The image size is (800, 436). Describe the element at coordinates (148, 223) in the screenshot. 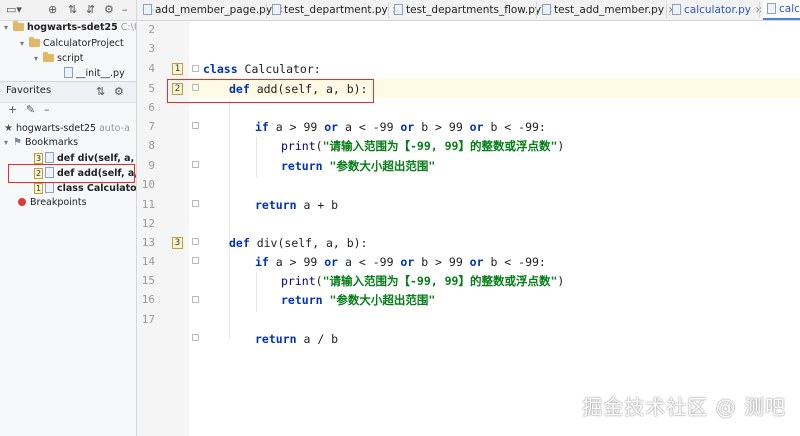

I see `line-number: 12` at that location.